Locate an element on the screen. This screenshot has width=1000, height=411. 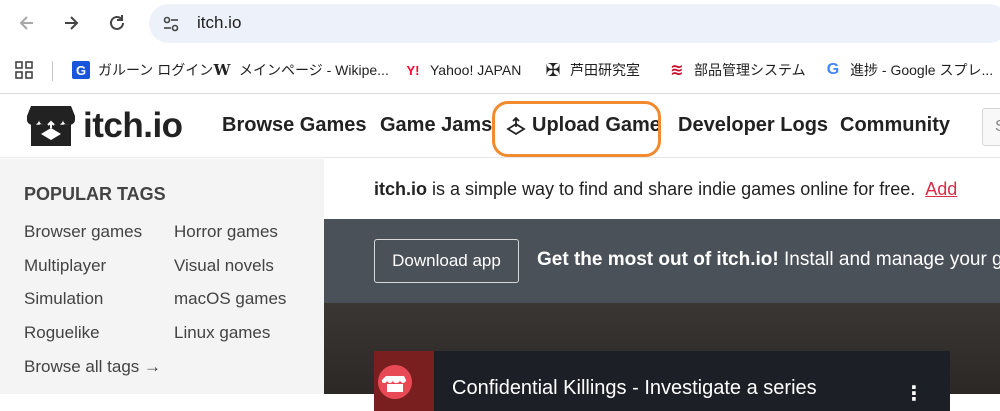
tag-link: macOS games is located at coordinates (230, 299).